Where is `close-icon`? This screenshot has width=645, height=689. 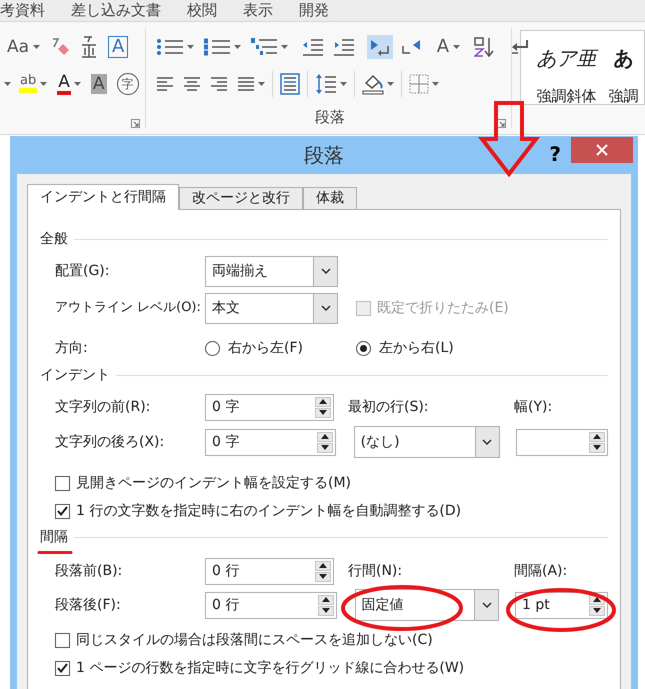 close-icon is located at coordinates (602, 150).